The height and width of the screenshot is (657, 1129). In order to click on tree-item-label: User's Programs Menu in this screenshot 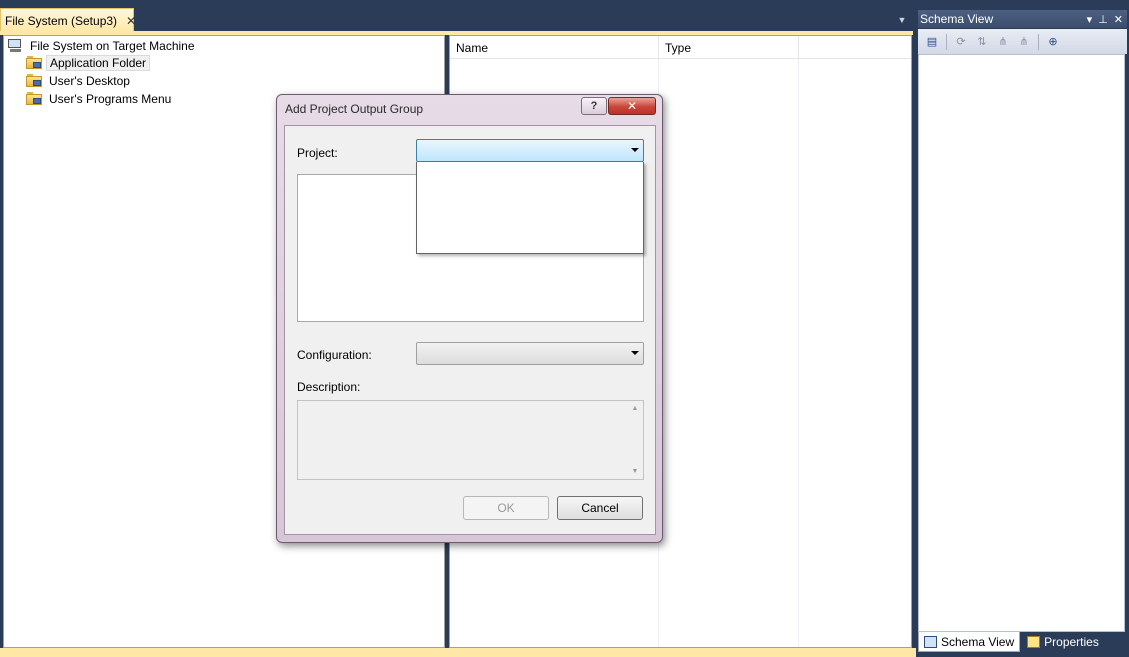, I will do `click(110, 98)`.